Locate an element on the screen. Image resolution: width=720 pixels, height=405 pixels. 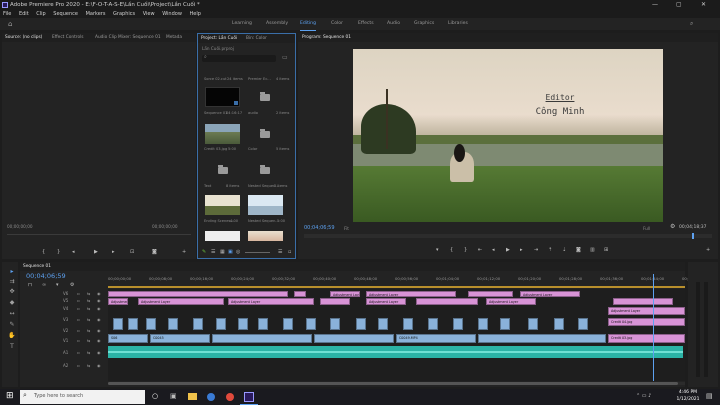
tray-icons: ⌃ ▭ ♪ is located at coordinates (643, 396).